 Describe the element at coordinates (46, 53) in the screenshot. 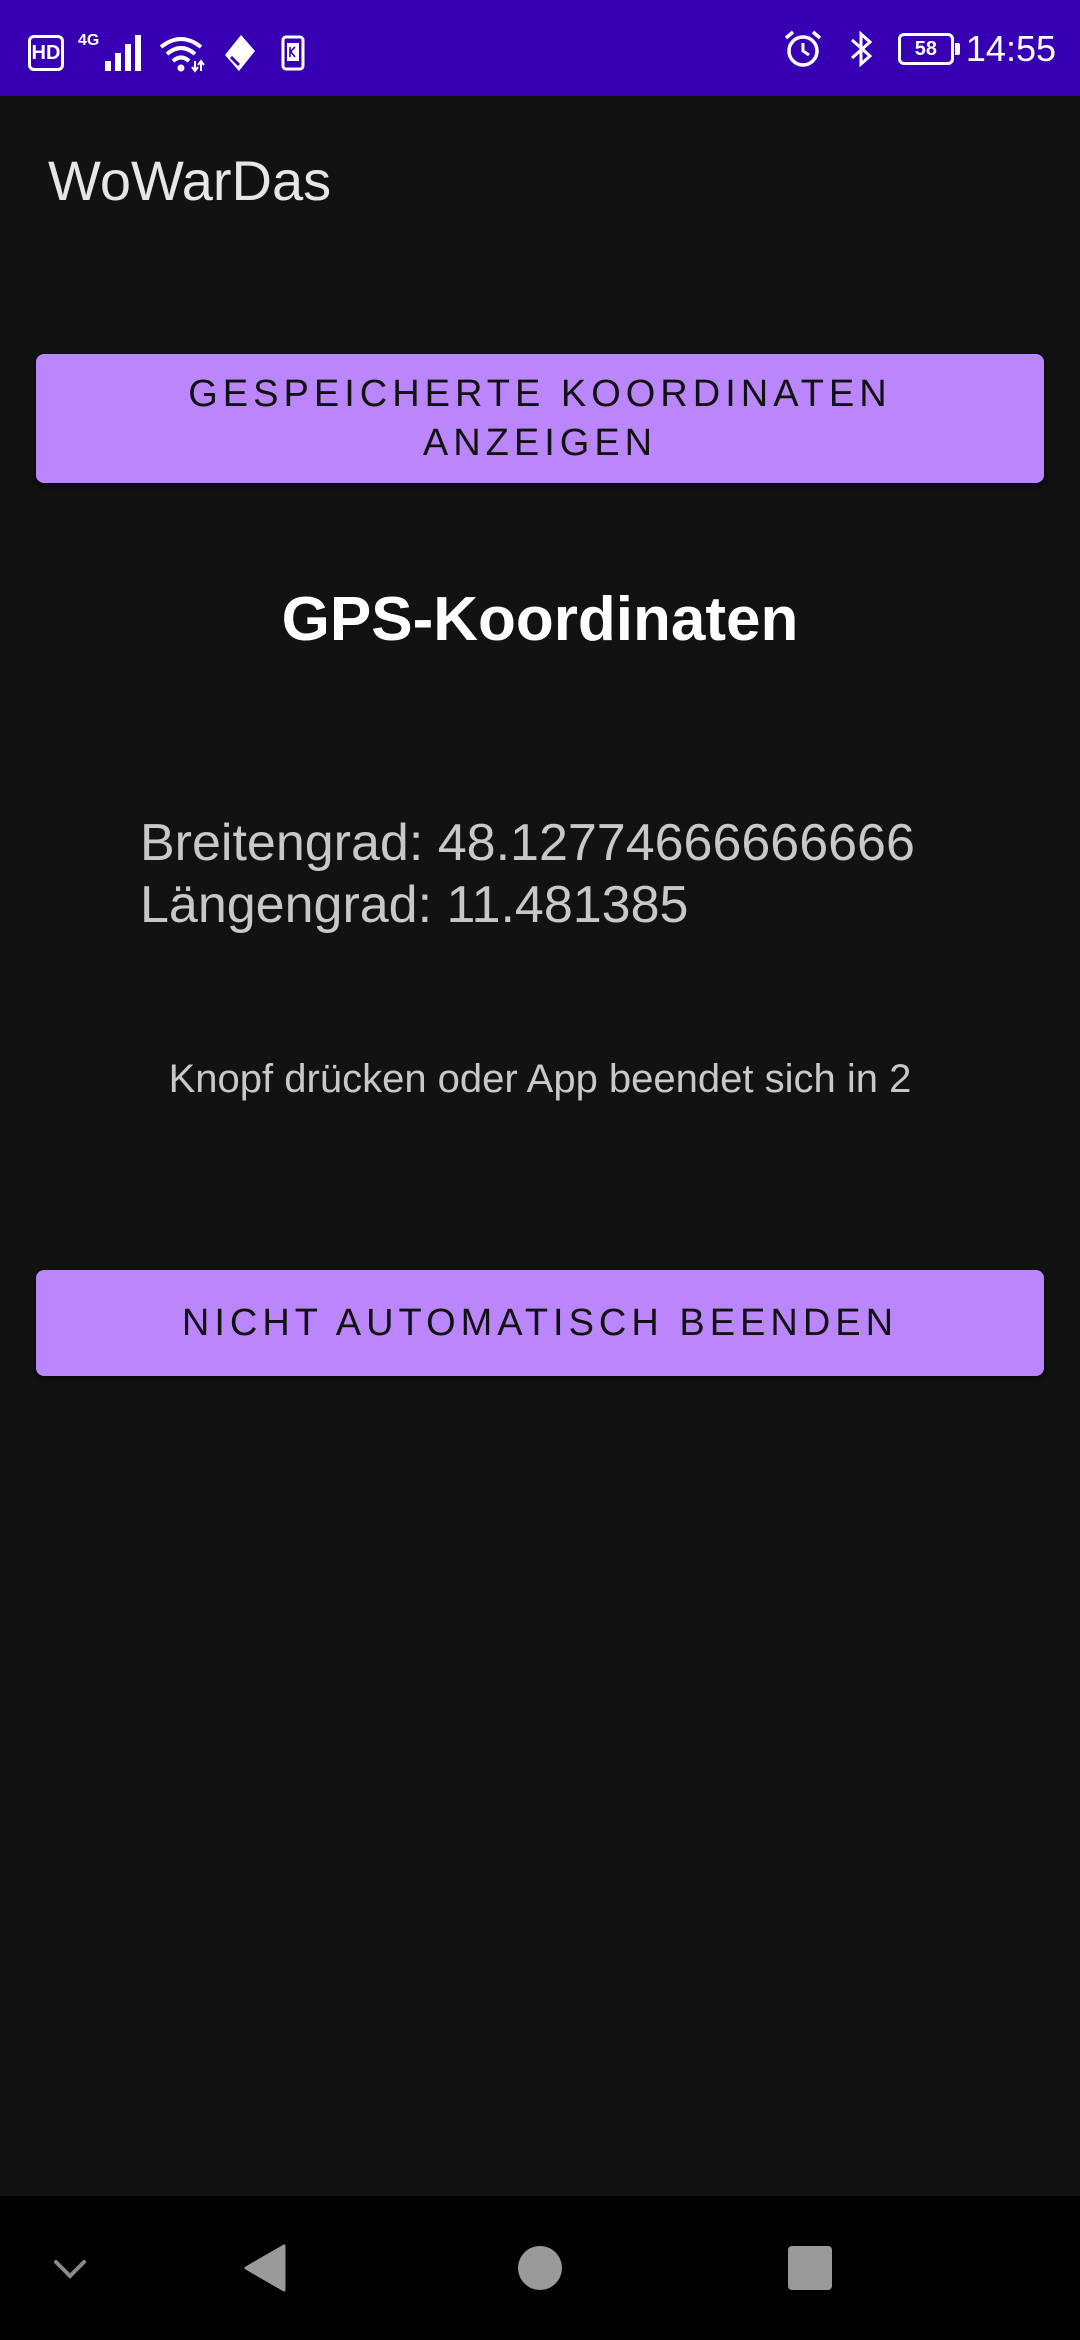

I see `hd-icon: HD` at that location.